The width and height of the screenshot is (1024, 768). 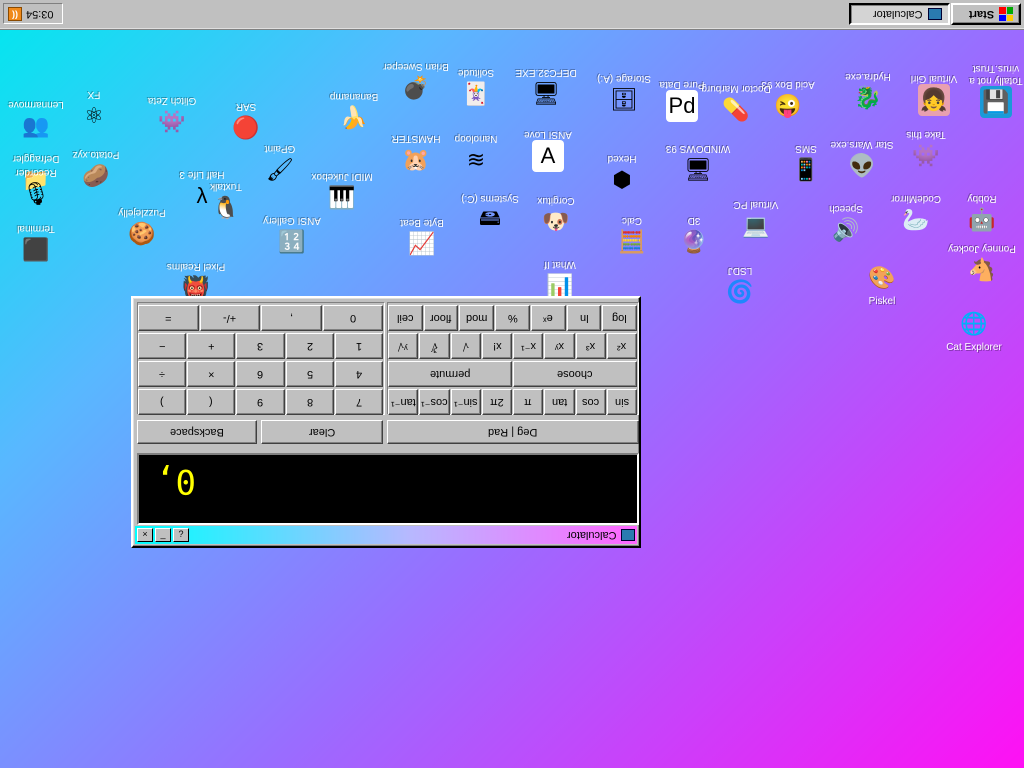 I want to click on desktop-icon-label: Corgitux, so click(x=556, y=200).